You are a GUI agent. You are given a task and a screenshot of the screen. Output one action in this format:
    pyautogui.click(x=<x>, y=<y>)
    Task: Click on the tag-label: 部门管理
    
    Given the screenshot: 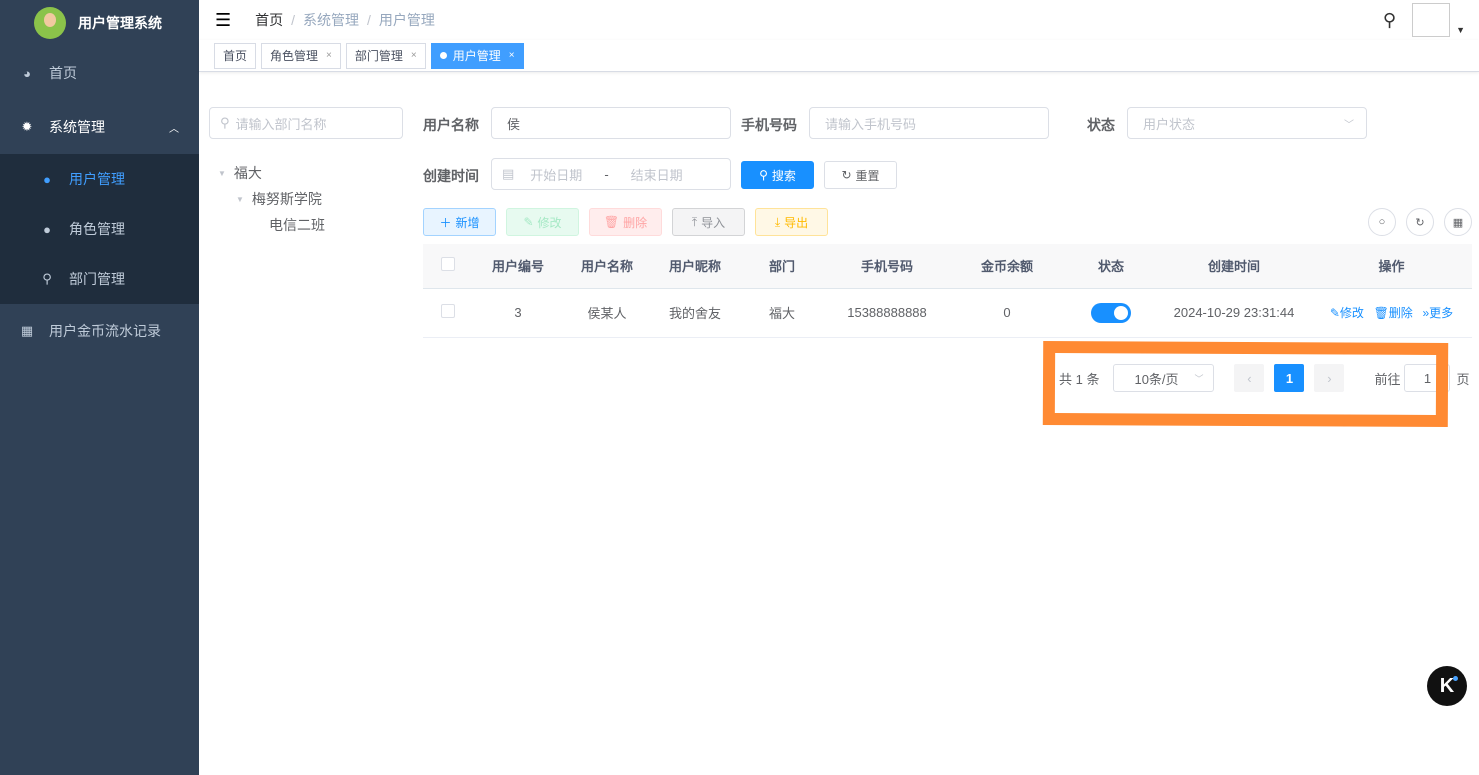 What is the action you would take?
    pyautogui.click(x=378, y=56)
    